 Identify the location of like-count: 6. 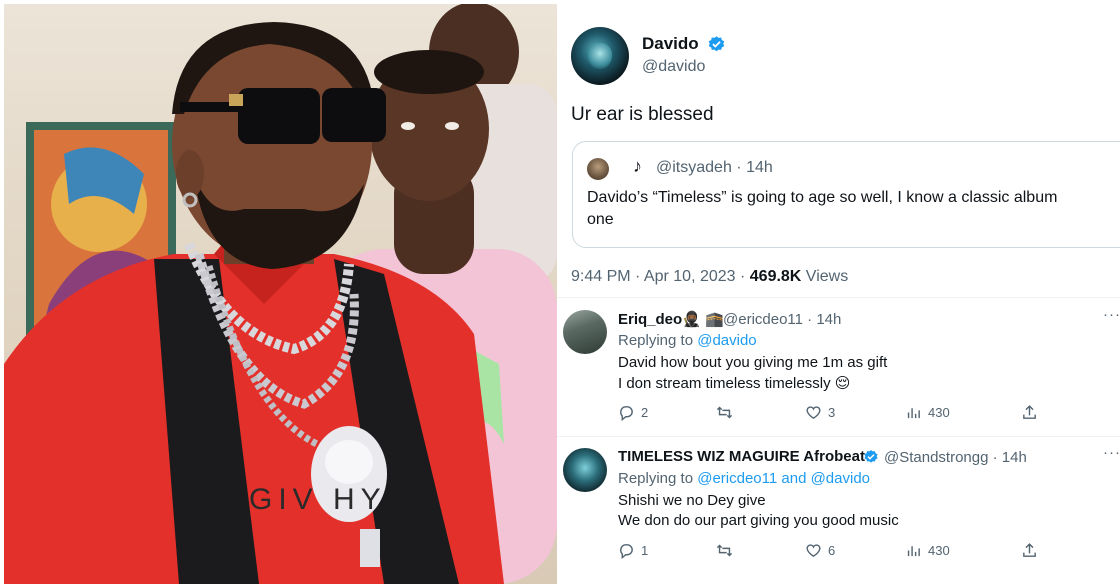
(832, 550).